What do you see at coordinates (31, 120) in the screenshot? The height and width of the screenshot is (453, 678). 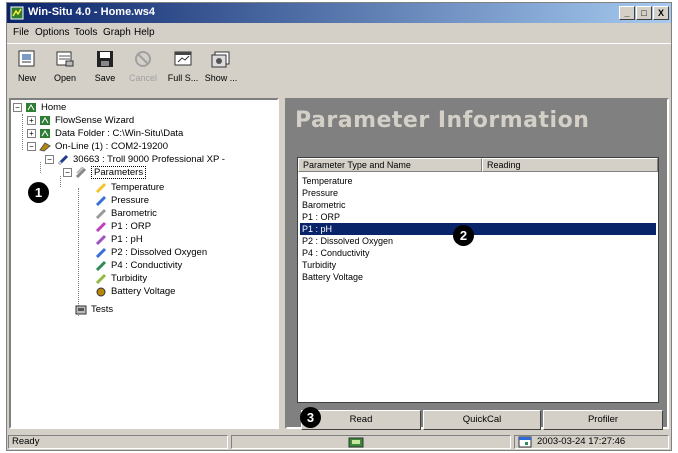 I see `flowsense-expand-toggle: +` at bounding box center [31, 120].